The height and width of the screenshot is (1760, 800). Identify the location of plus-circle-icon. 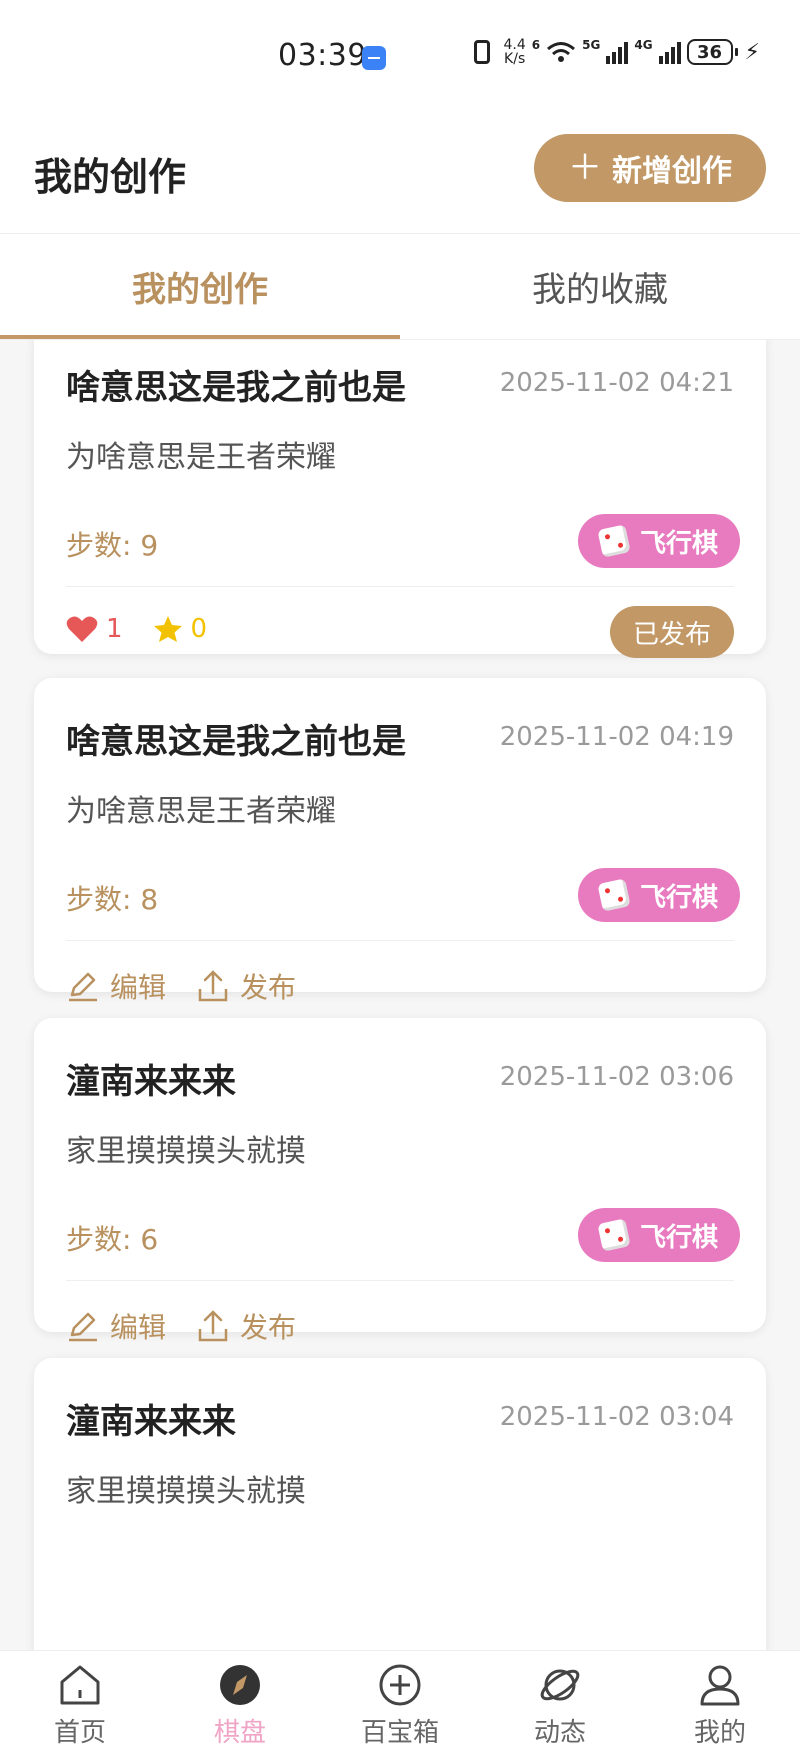
(400, 1685).